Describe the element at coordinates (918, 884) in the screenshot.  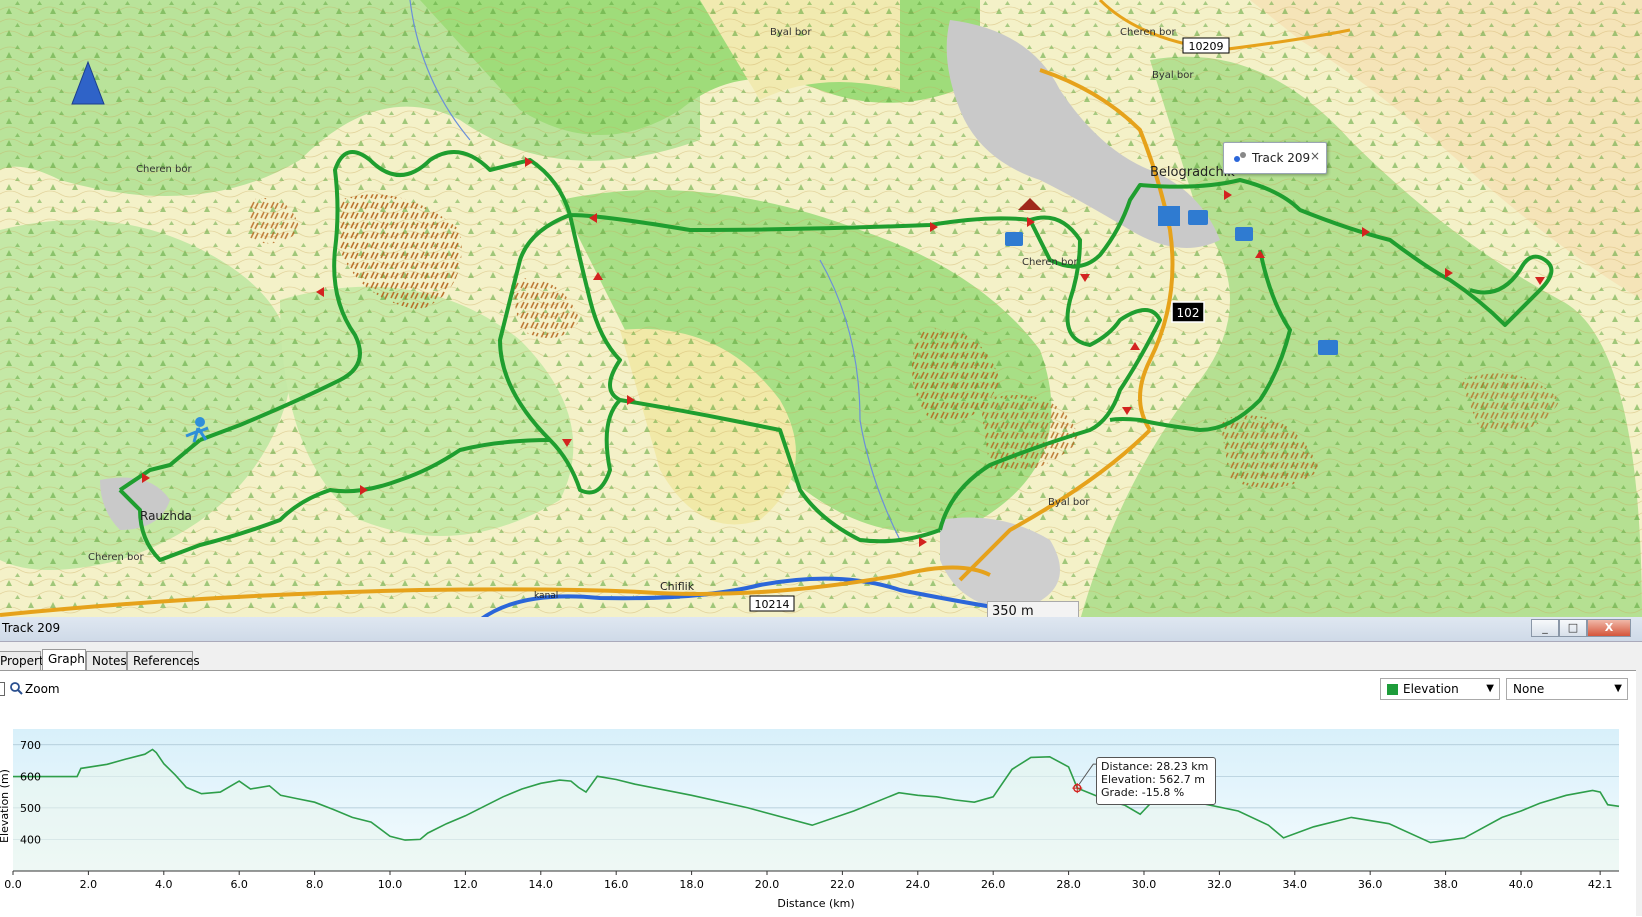
I see `x-tick-label: 24.0` at that location.